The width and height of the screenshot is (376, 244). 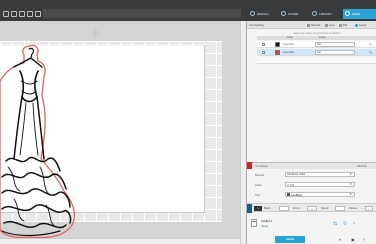 I want to click on arrows-icon: ⇆, so click(x=335, y=224).